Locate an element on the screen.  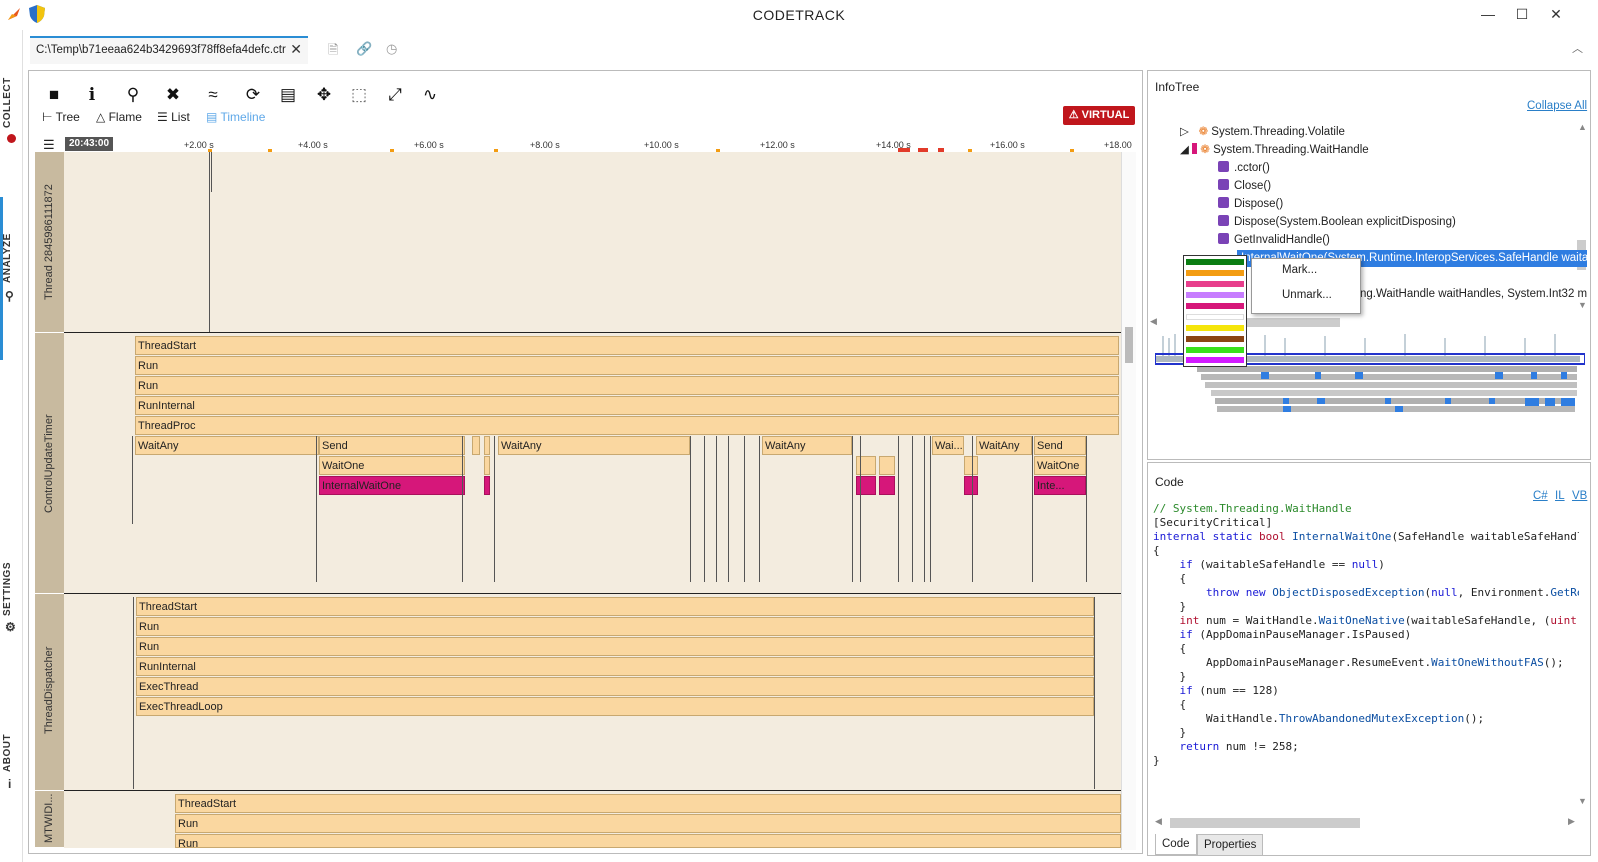
info-icon: i is located at coordinates (92, 95).